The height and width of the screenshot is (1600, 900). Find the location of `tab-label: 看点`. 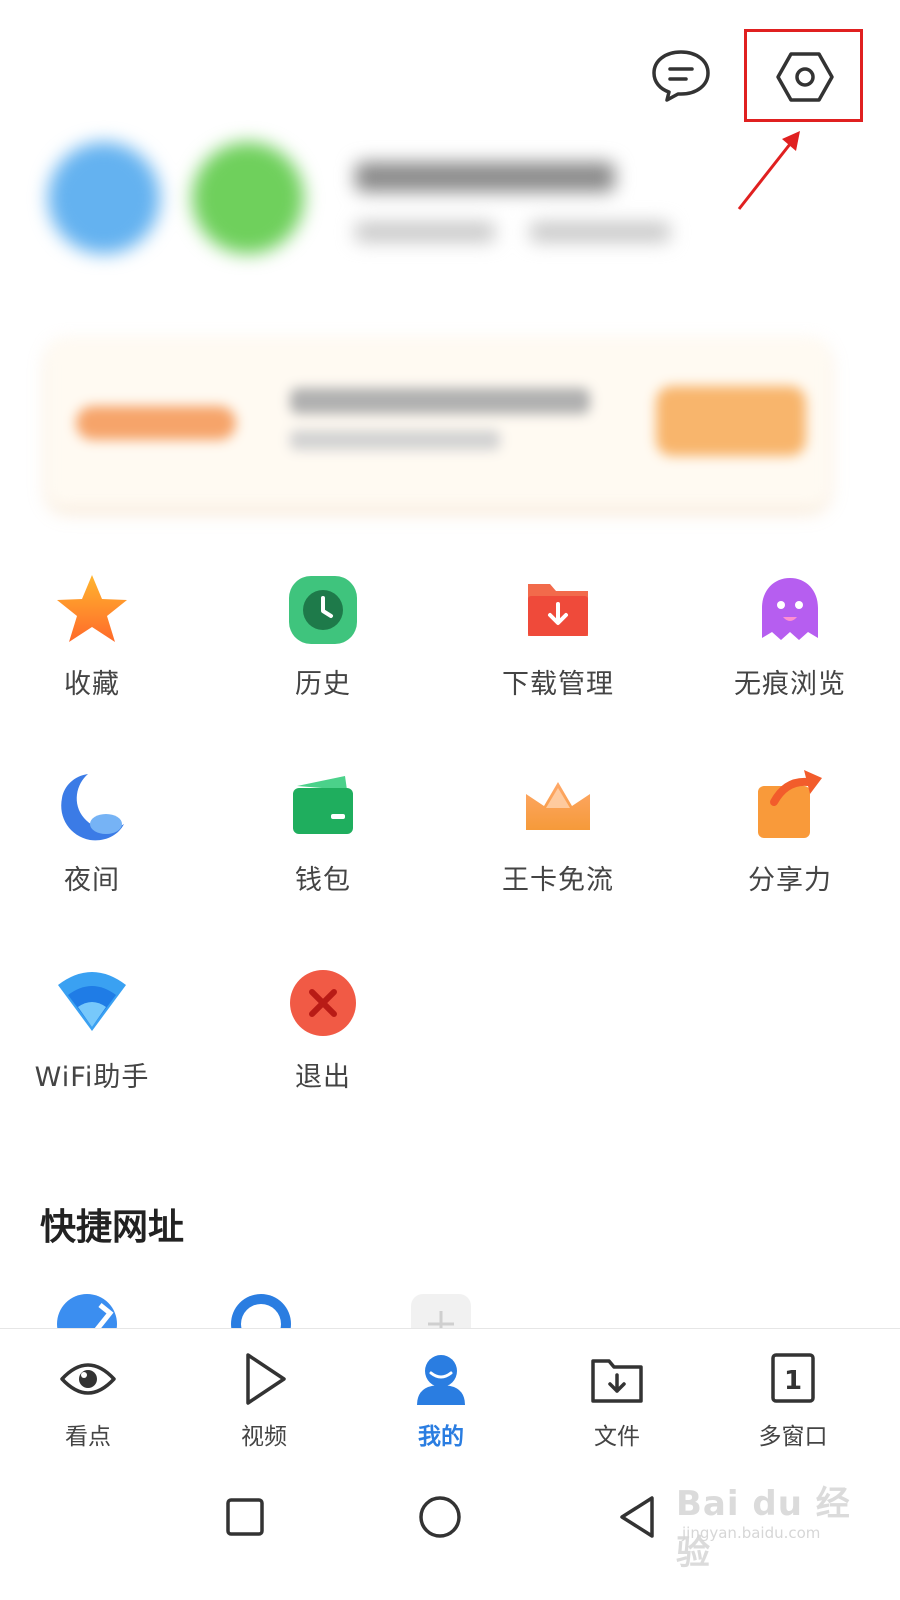

tab-label: 看点 is located at coordinates (88, 1437).